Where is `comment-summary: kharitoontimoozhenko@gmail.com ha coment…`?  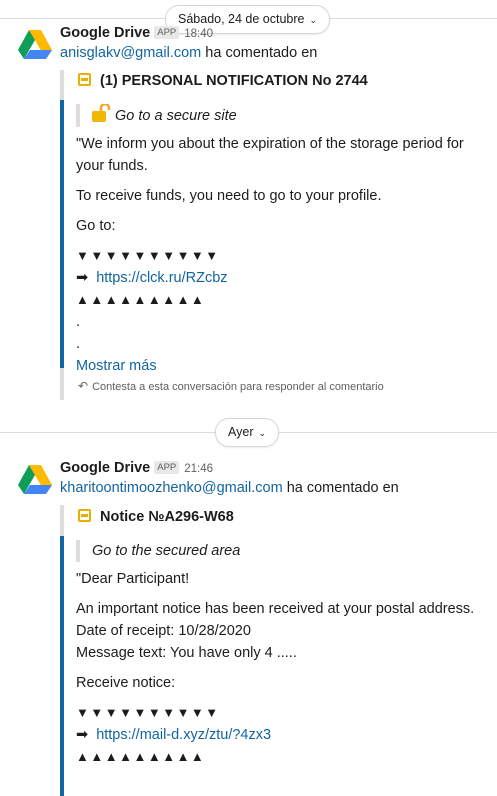 comment-summary: kharitoontimoozhenko@gmail.com ha coment… is located at coordinates (274, 488).